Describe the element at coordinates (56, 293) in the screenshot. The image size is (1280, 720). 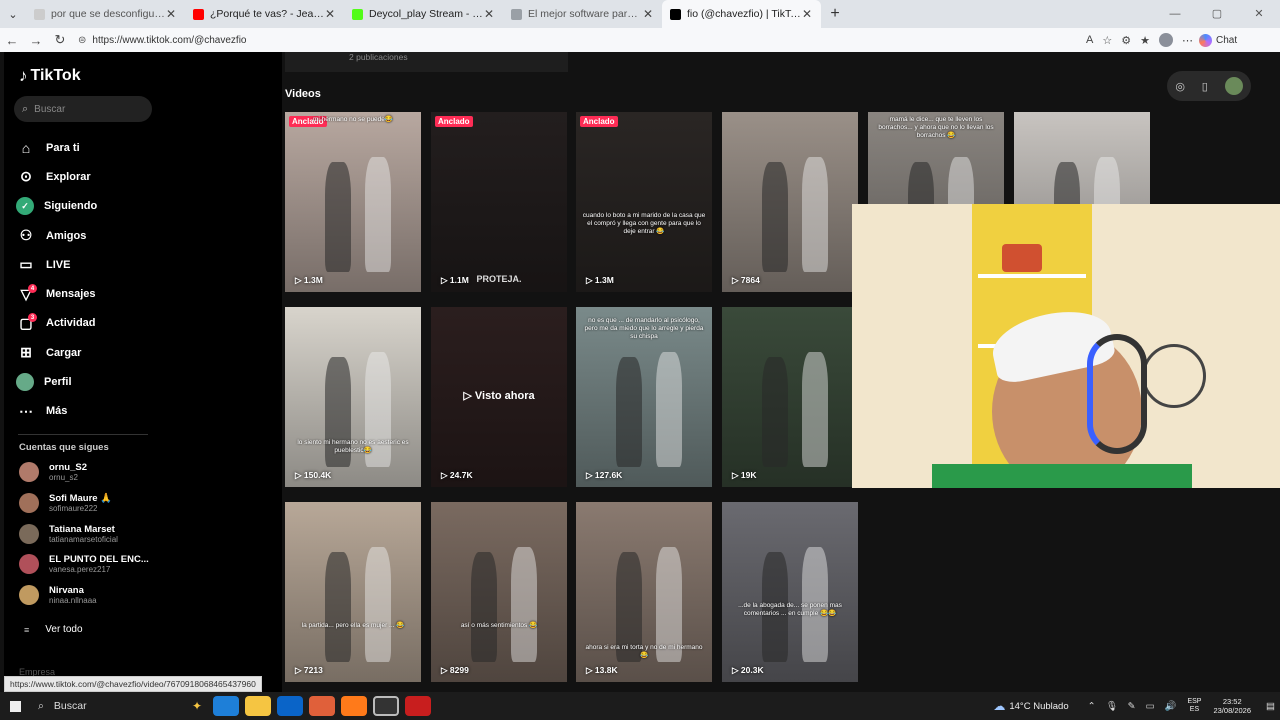
I see `nav-item: ▽ 4 Mensajes` at that location.